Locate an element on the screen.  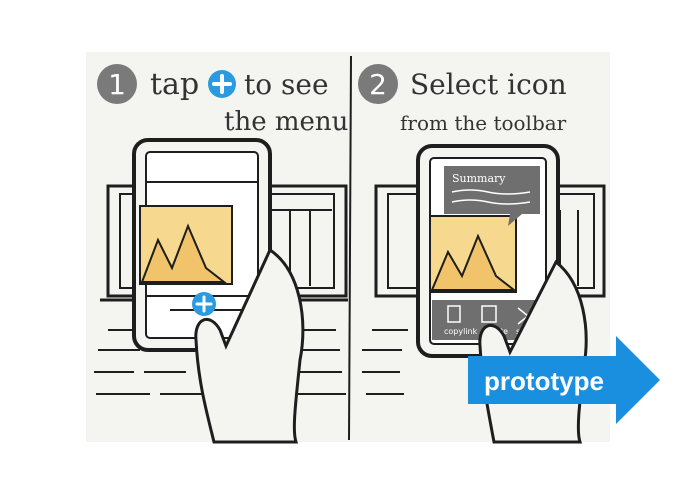
plus-icon is located at coordinates (222, 84).